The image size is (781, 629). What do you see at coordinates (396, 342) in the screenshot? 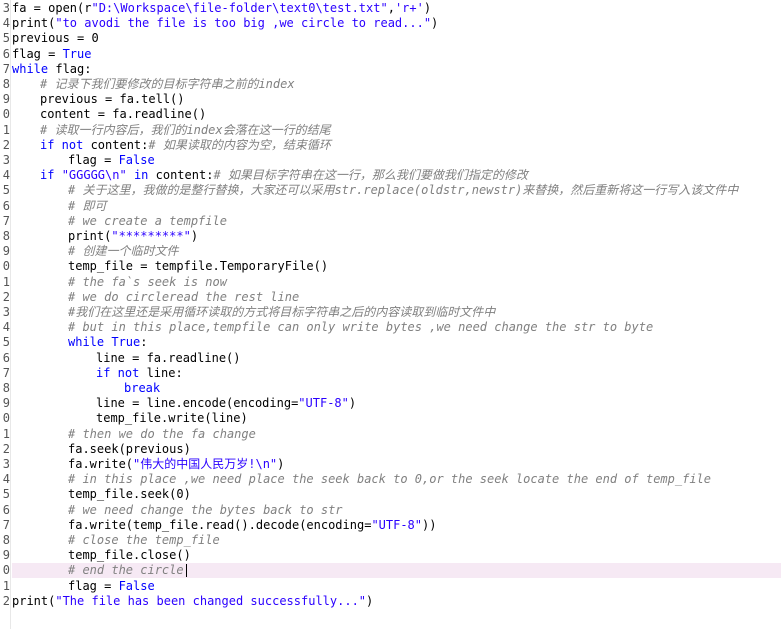
I see `code-line: while True:` at bounding box center [396, 342].